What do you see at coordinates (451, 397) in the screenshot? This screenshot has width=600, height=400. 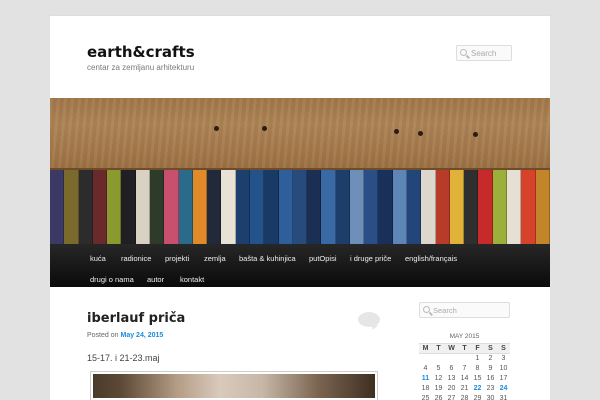 I see `calendar-day: 27` at bounding box center [451, 397].